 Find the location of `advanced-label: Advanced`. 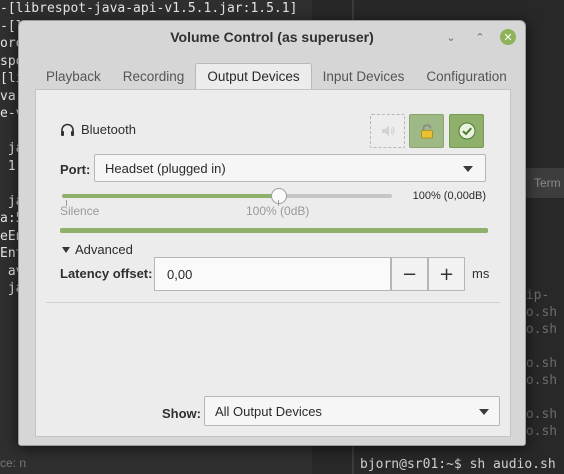

advanced-label: Advanced is located at coordinates (104, 249).